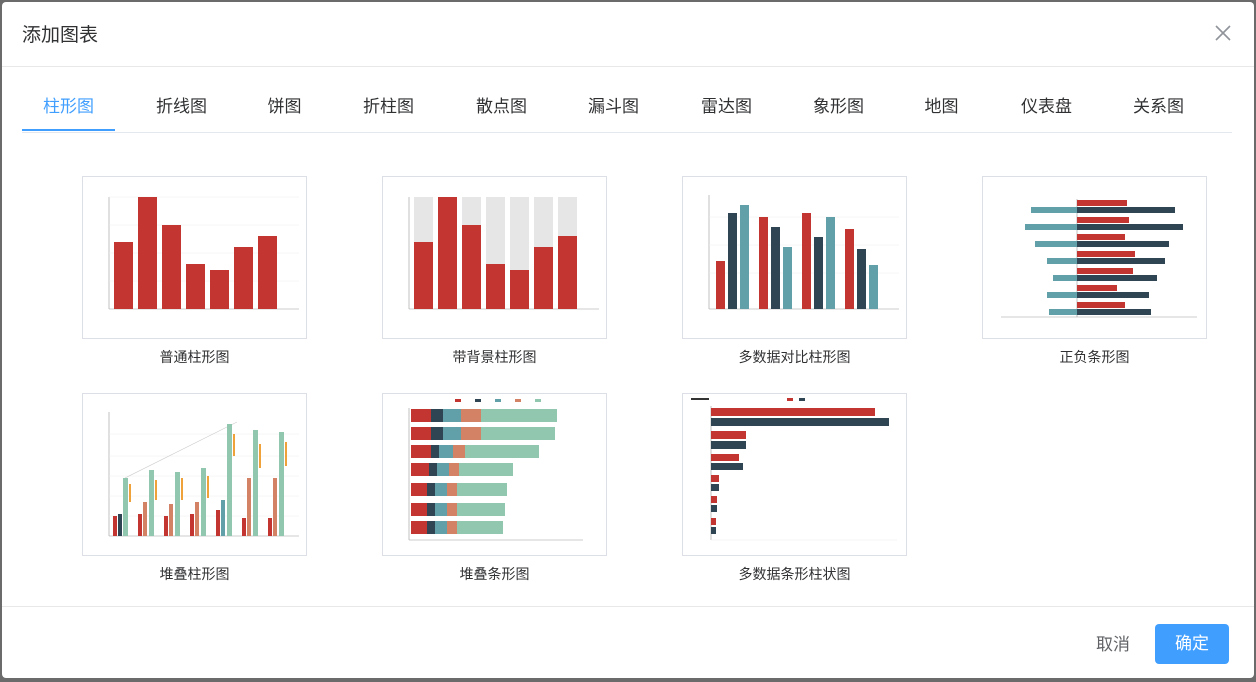  I want to click on chart-card-multi-data-bar: 多数据条形柱状图, so click(794, 488).